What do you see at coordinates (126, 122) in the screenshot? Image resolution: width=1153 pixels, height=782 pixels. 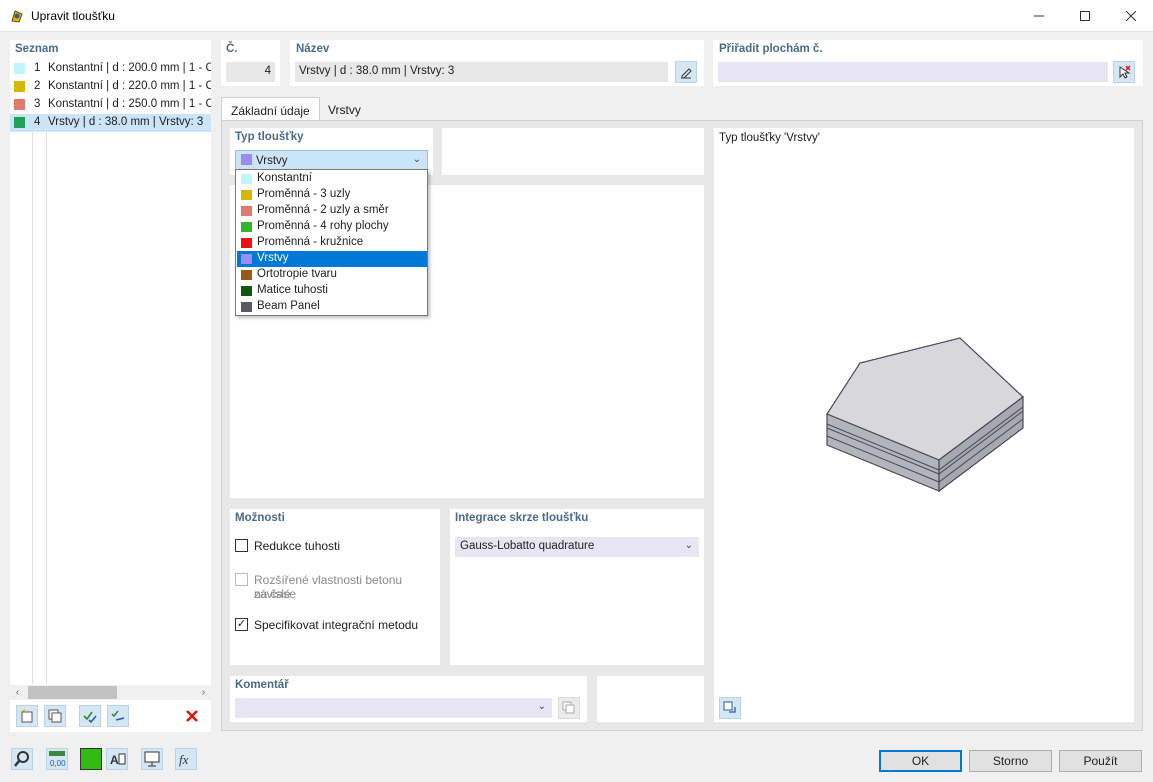 I see `list-item-label: Vrstvy | d : 38.0 mm | Vrstvy: 3` at bounding box center [126, 122].